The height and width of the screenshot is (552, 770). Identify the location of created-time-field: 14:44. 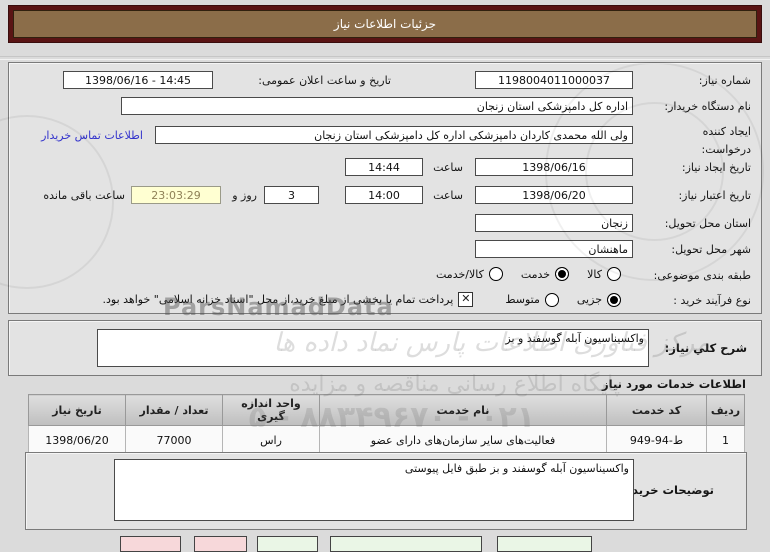
(384, 167).